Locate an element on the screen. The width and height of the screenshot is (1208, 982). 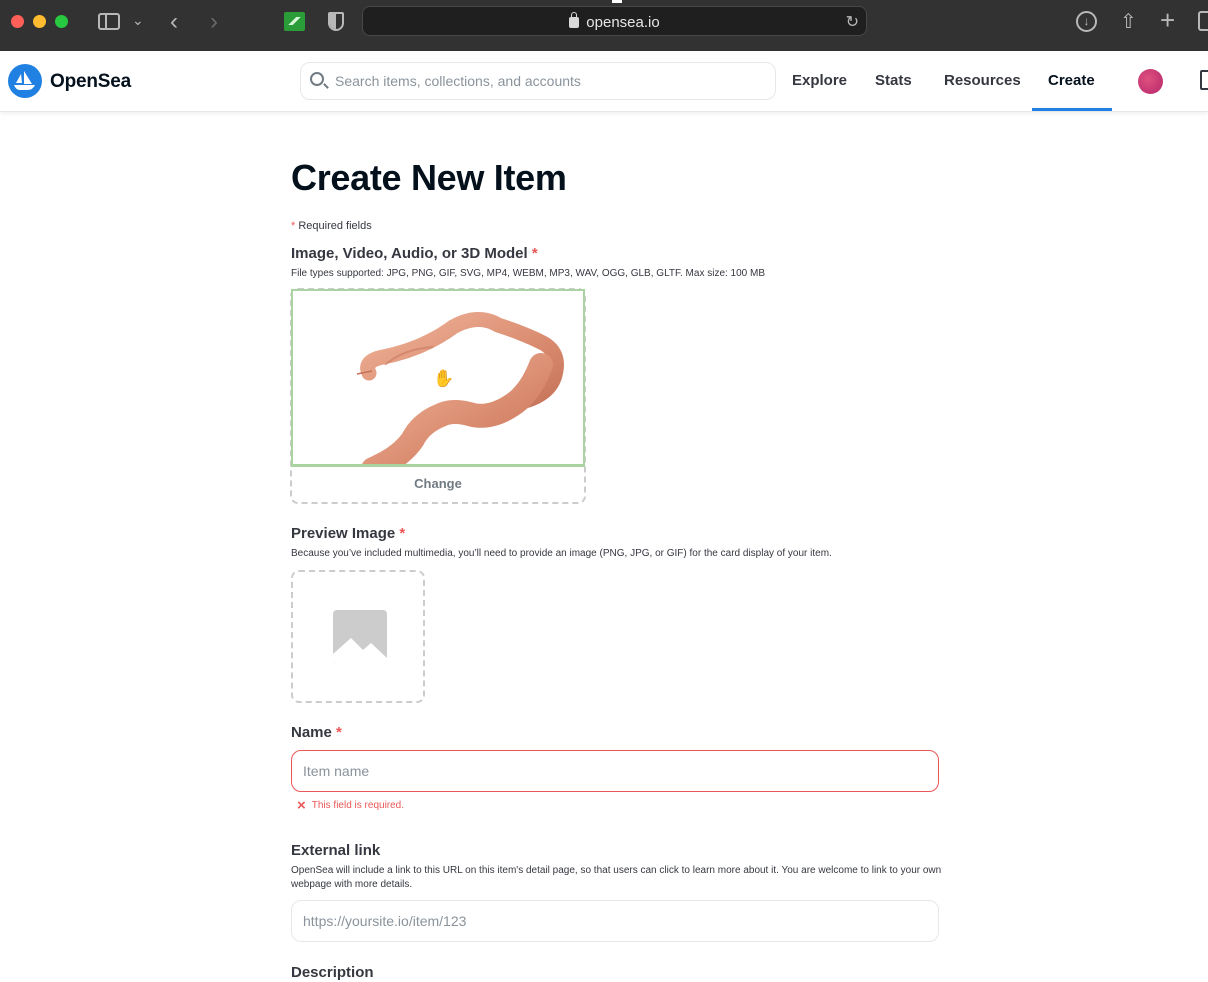
change-media-button: Change is located at coordinates (438, 483).